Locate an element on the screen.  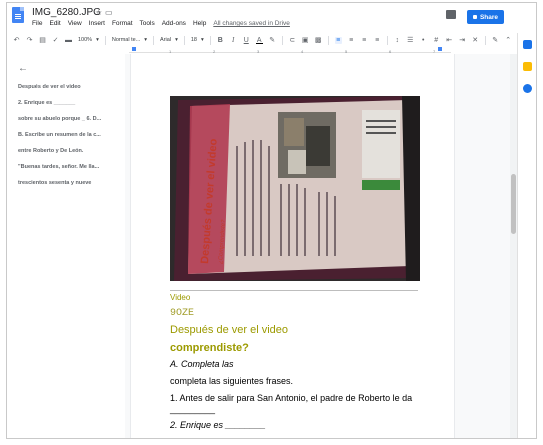
outline-item: Después de ver el video is located at coordinates (49, 87).